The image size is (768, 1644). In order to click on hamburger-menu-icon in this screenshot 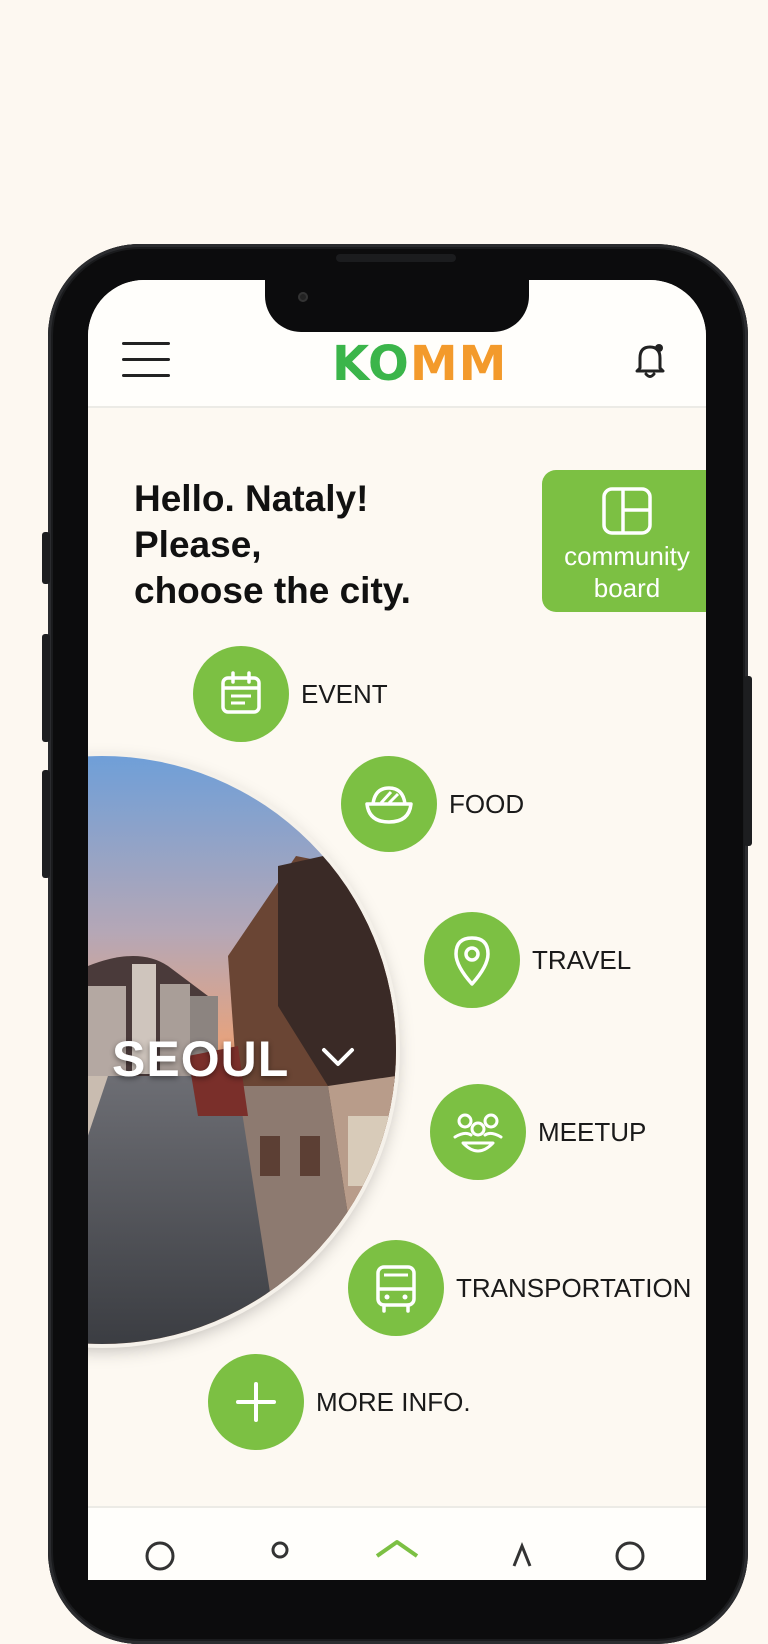, I will do `click(147, 360)`.